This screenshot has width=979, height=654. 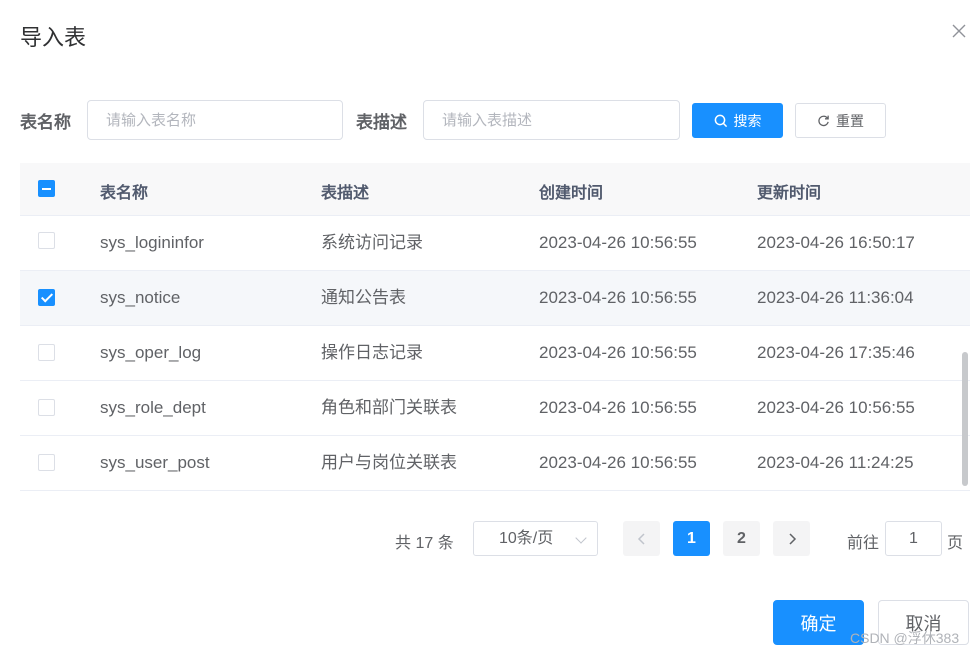 What do you see at coordinates (495, 189) in the screenshot?
I see `table-header: 表名称 表描述 创建时间 更新时间` at bounding box center [495, 189].